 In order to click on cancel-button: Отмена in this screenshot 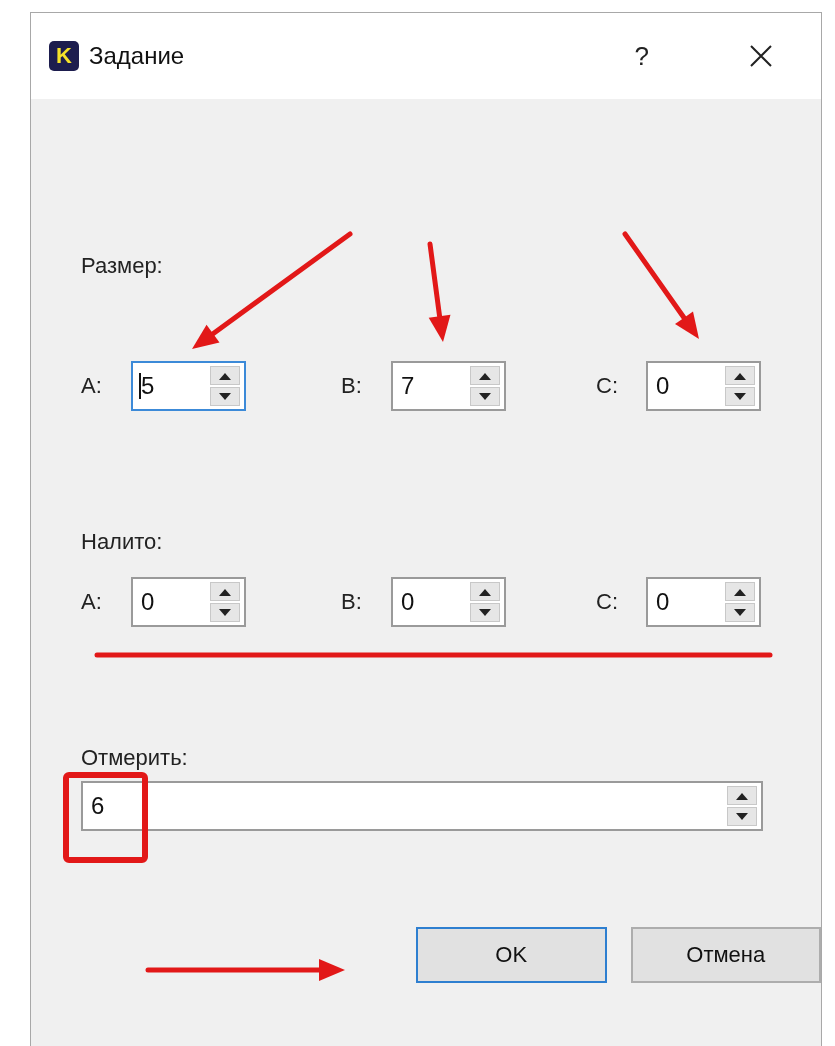, I will do `click(725, 955)`.